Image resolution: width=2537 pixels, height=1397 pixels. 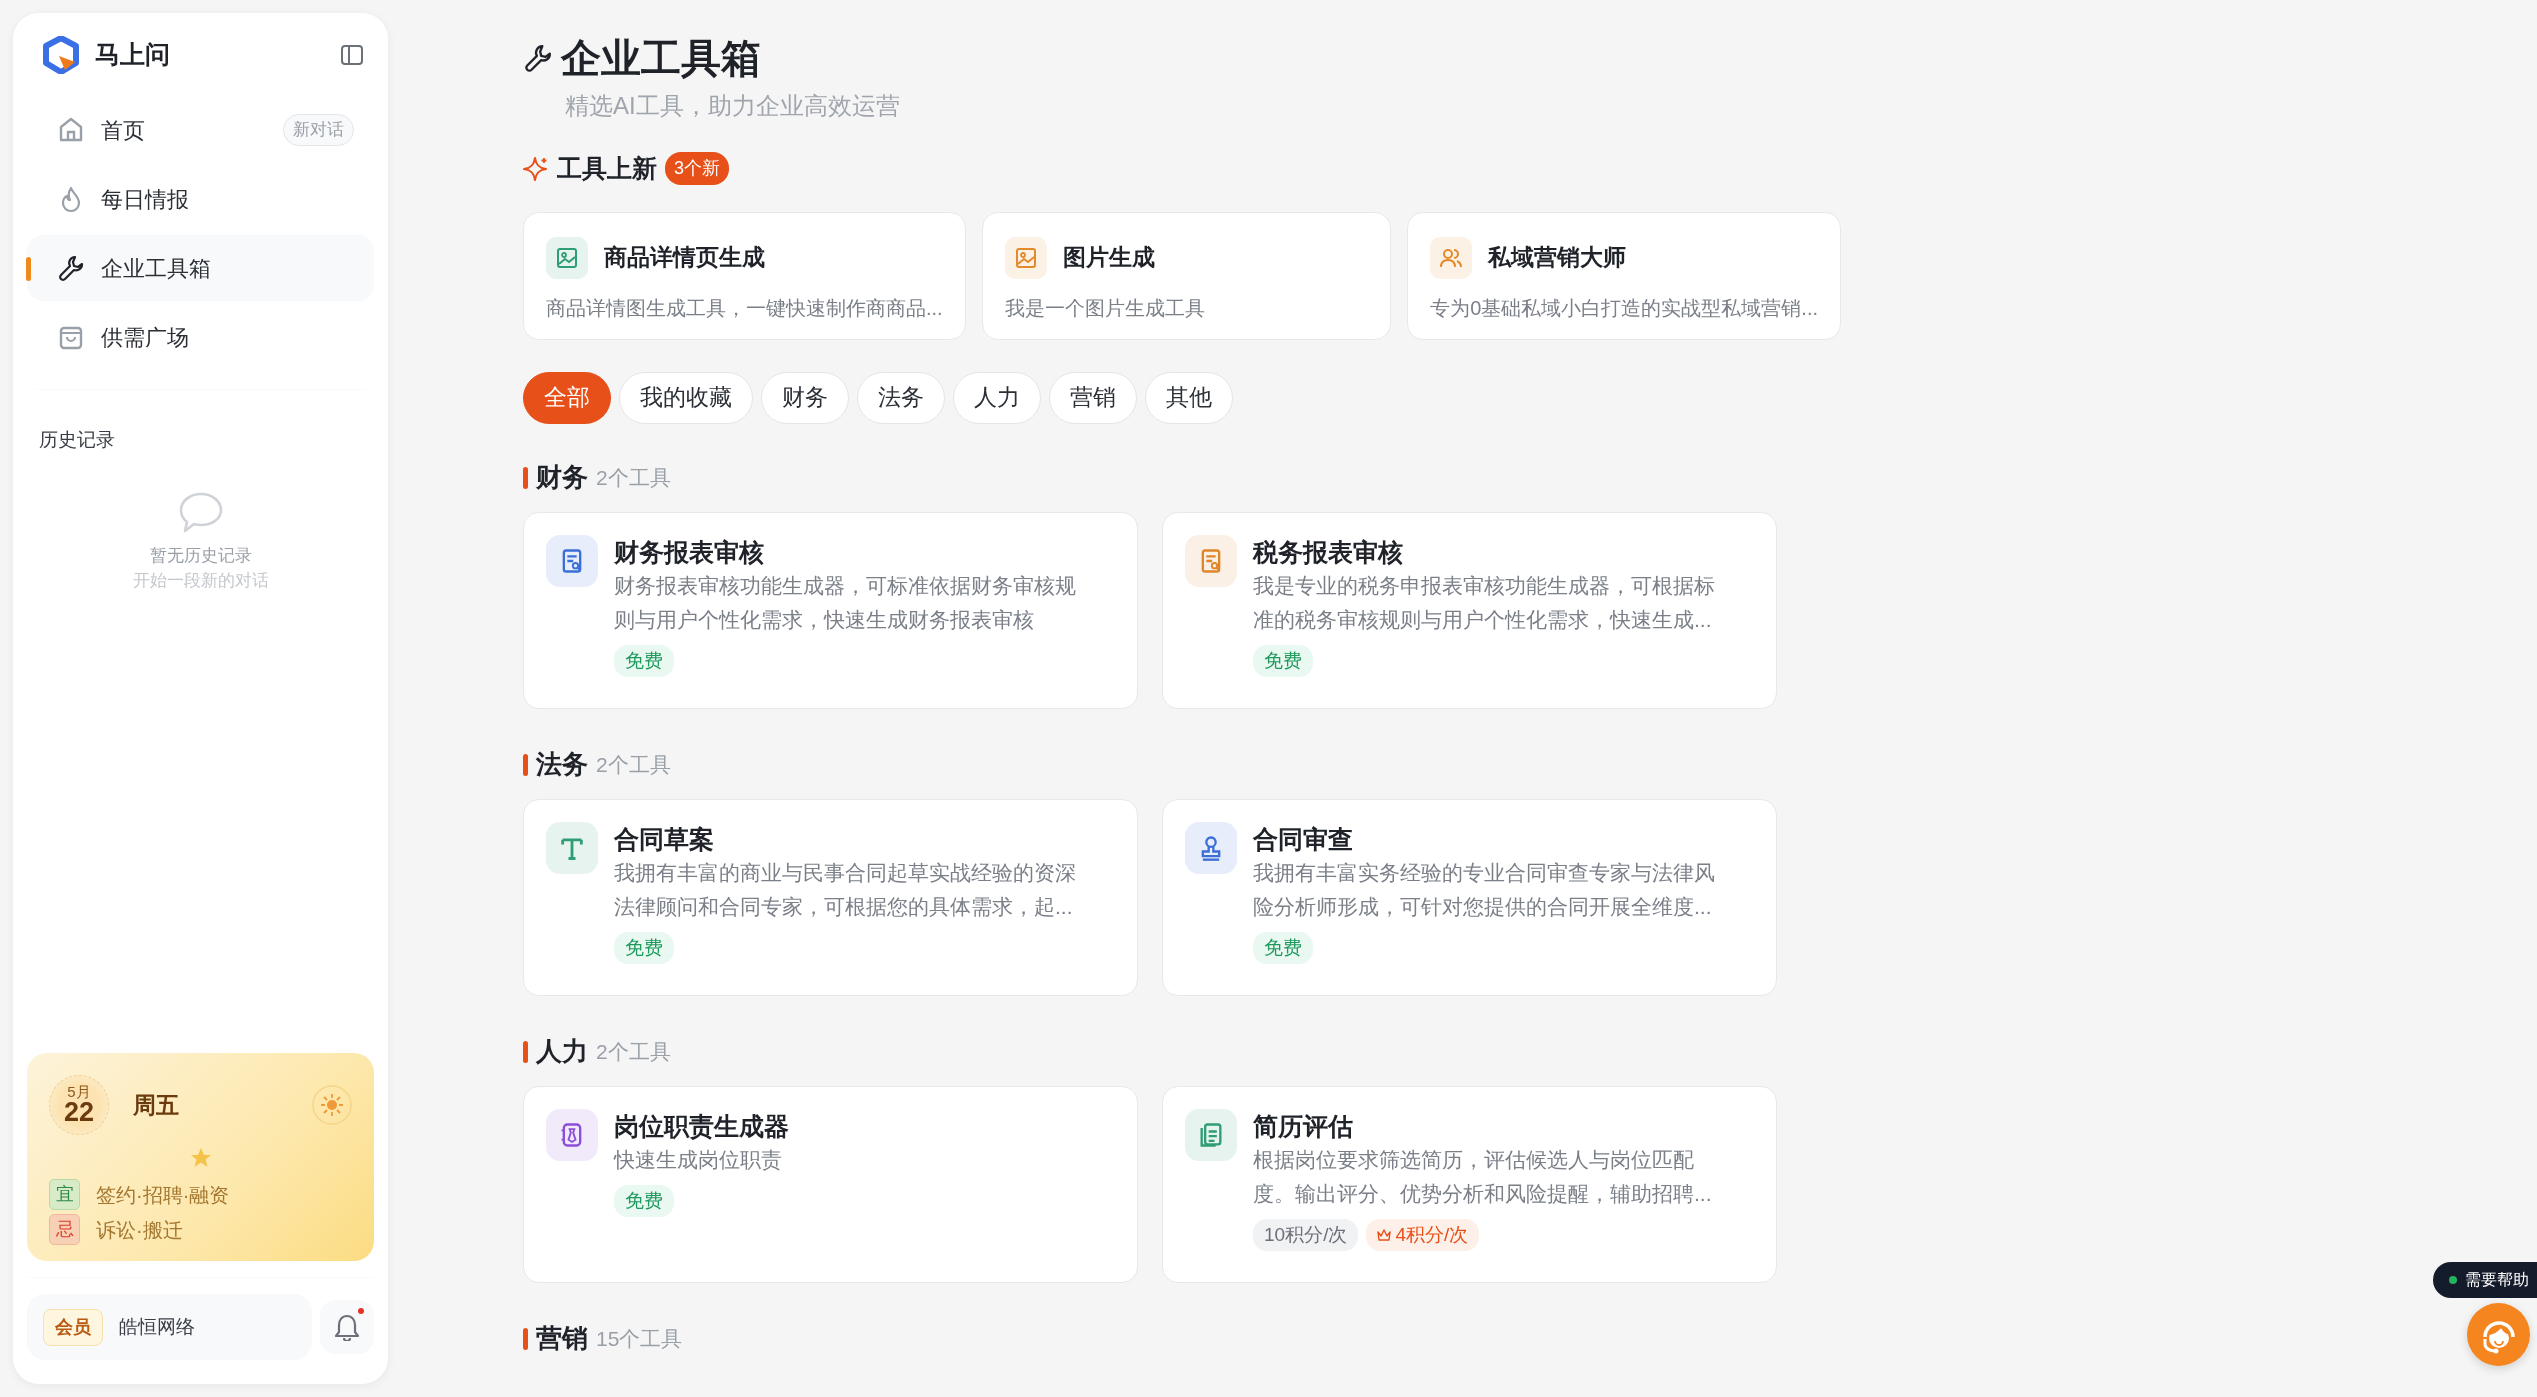 I want to click on tool-card: 合同草案 我拥有丰富的商业与民事合同起草实战经验的资深法律顾问和合同专家，可根据您的具体需求，起... 免费, so click(x=830, y=897).